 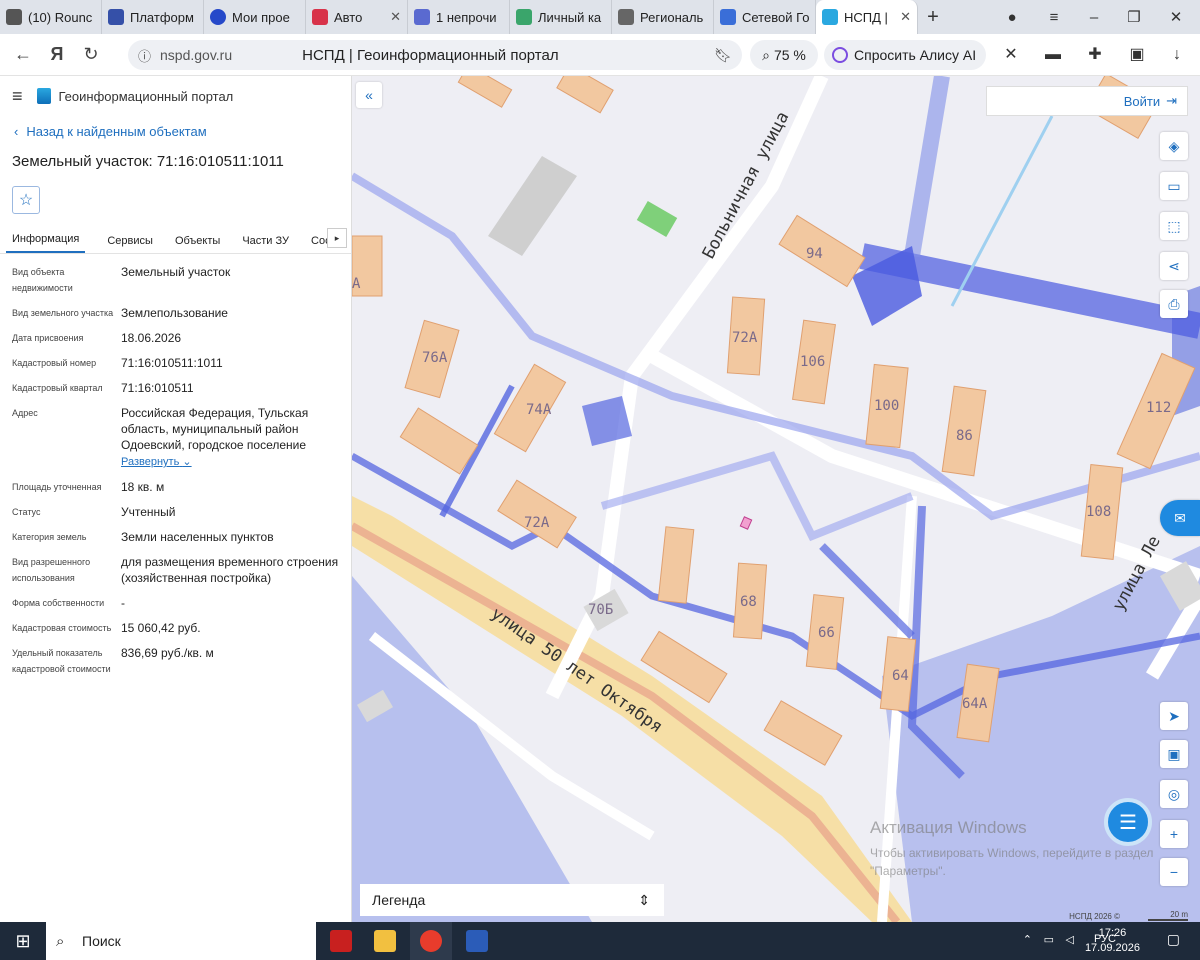 I want to click on layers-icon: ◈, so click(x=1174, y=145).